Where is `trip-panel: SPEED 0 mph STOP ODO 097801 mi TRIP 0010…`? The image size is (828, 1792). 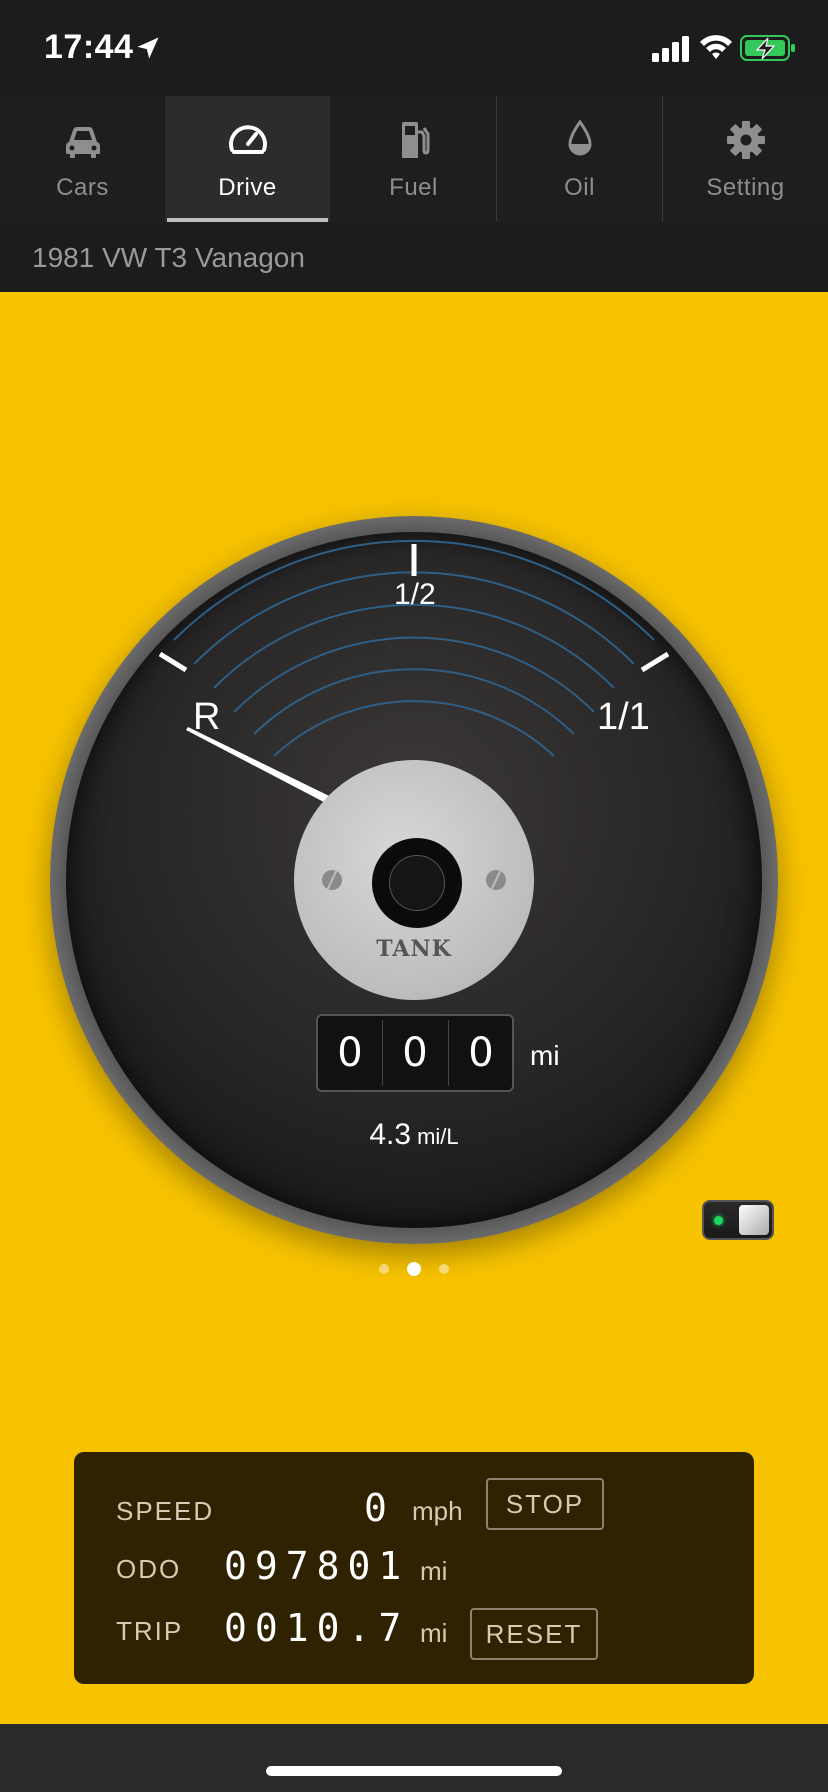
trip-panel: SPEED 0 mph STOP ODO 097801 mi TRIP 0010… is located at coordinates (414, 1568).